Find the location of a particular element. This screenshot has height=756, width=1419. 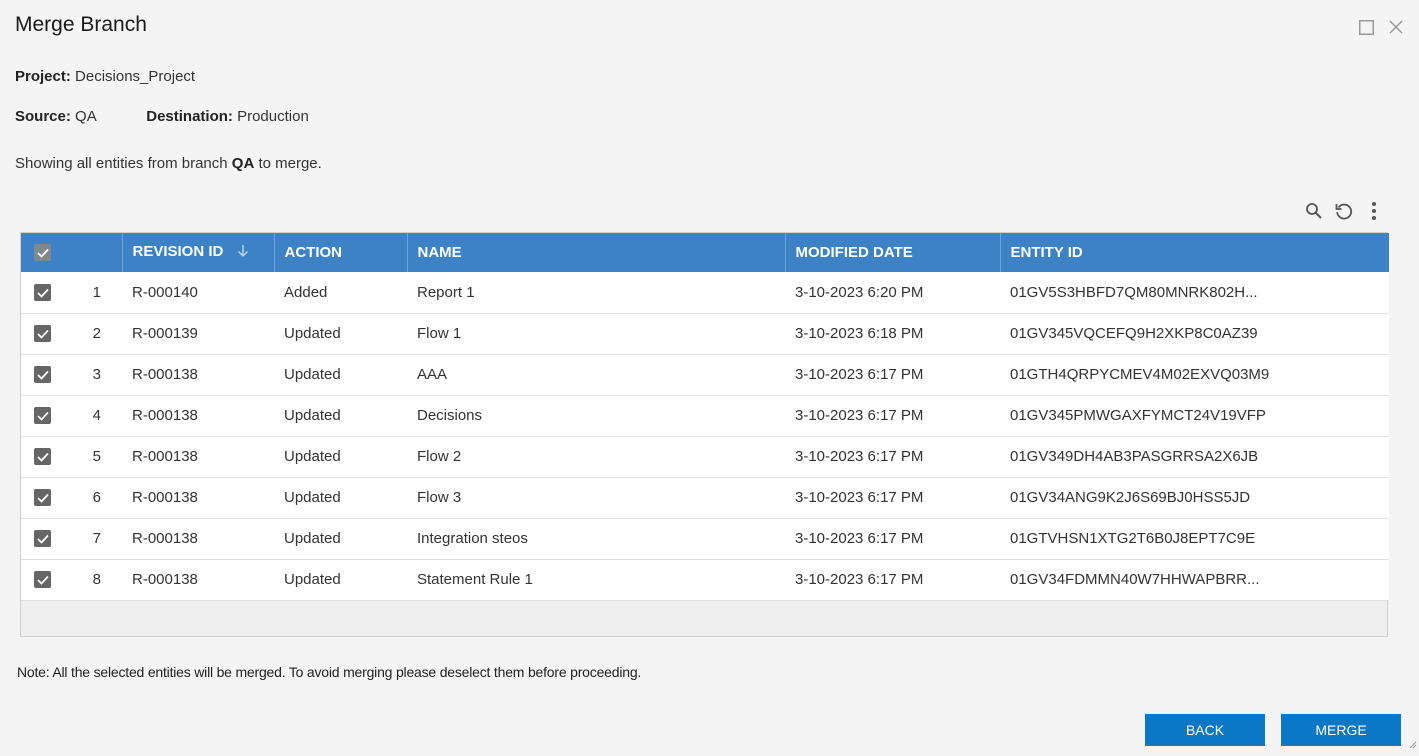

select-all-checkbox is located at coordinates (42, 253).